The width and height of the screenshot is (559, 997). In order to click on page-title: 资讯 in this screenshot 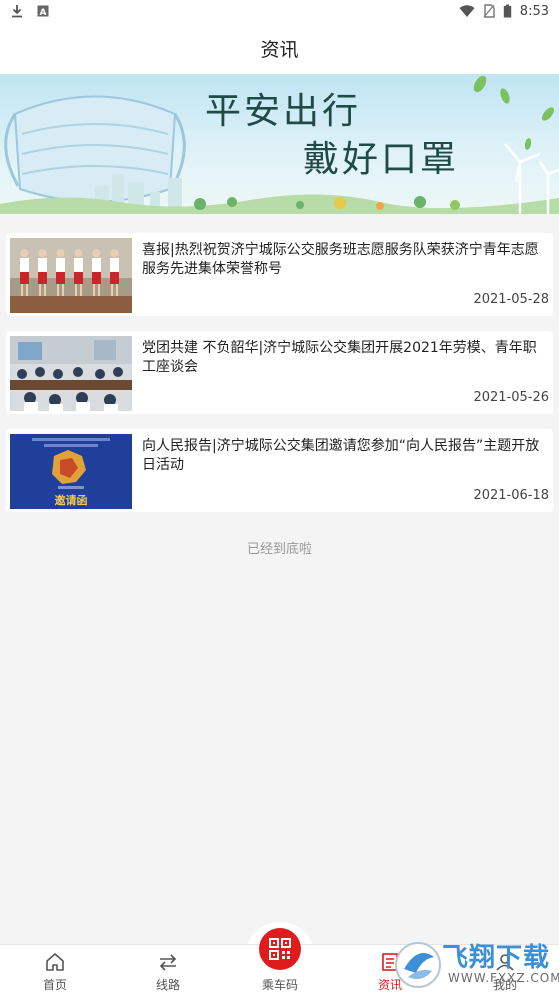, I will do `click(279, 49)`.